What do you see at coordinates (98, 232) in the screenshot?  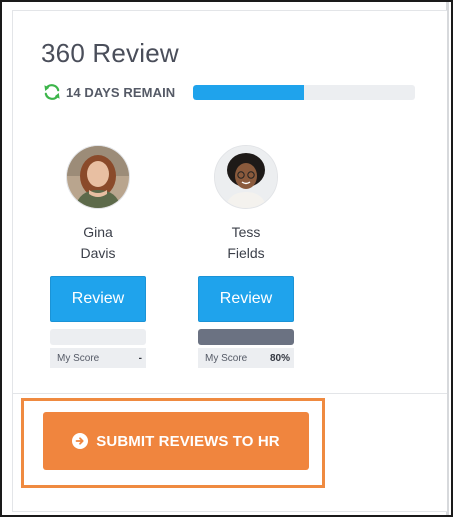 I see `reviewee-first-name: Gina` at bounding box center [98, 232].